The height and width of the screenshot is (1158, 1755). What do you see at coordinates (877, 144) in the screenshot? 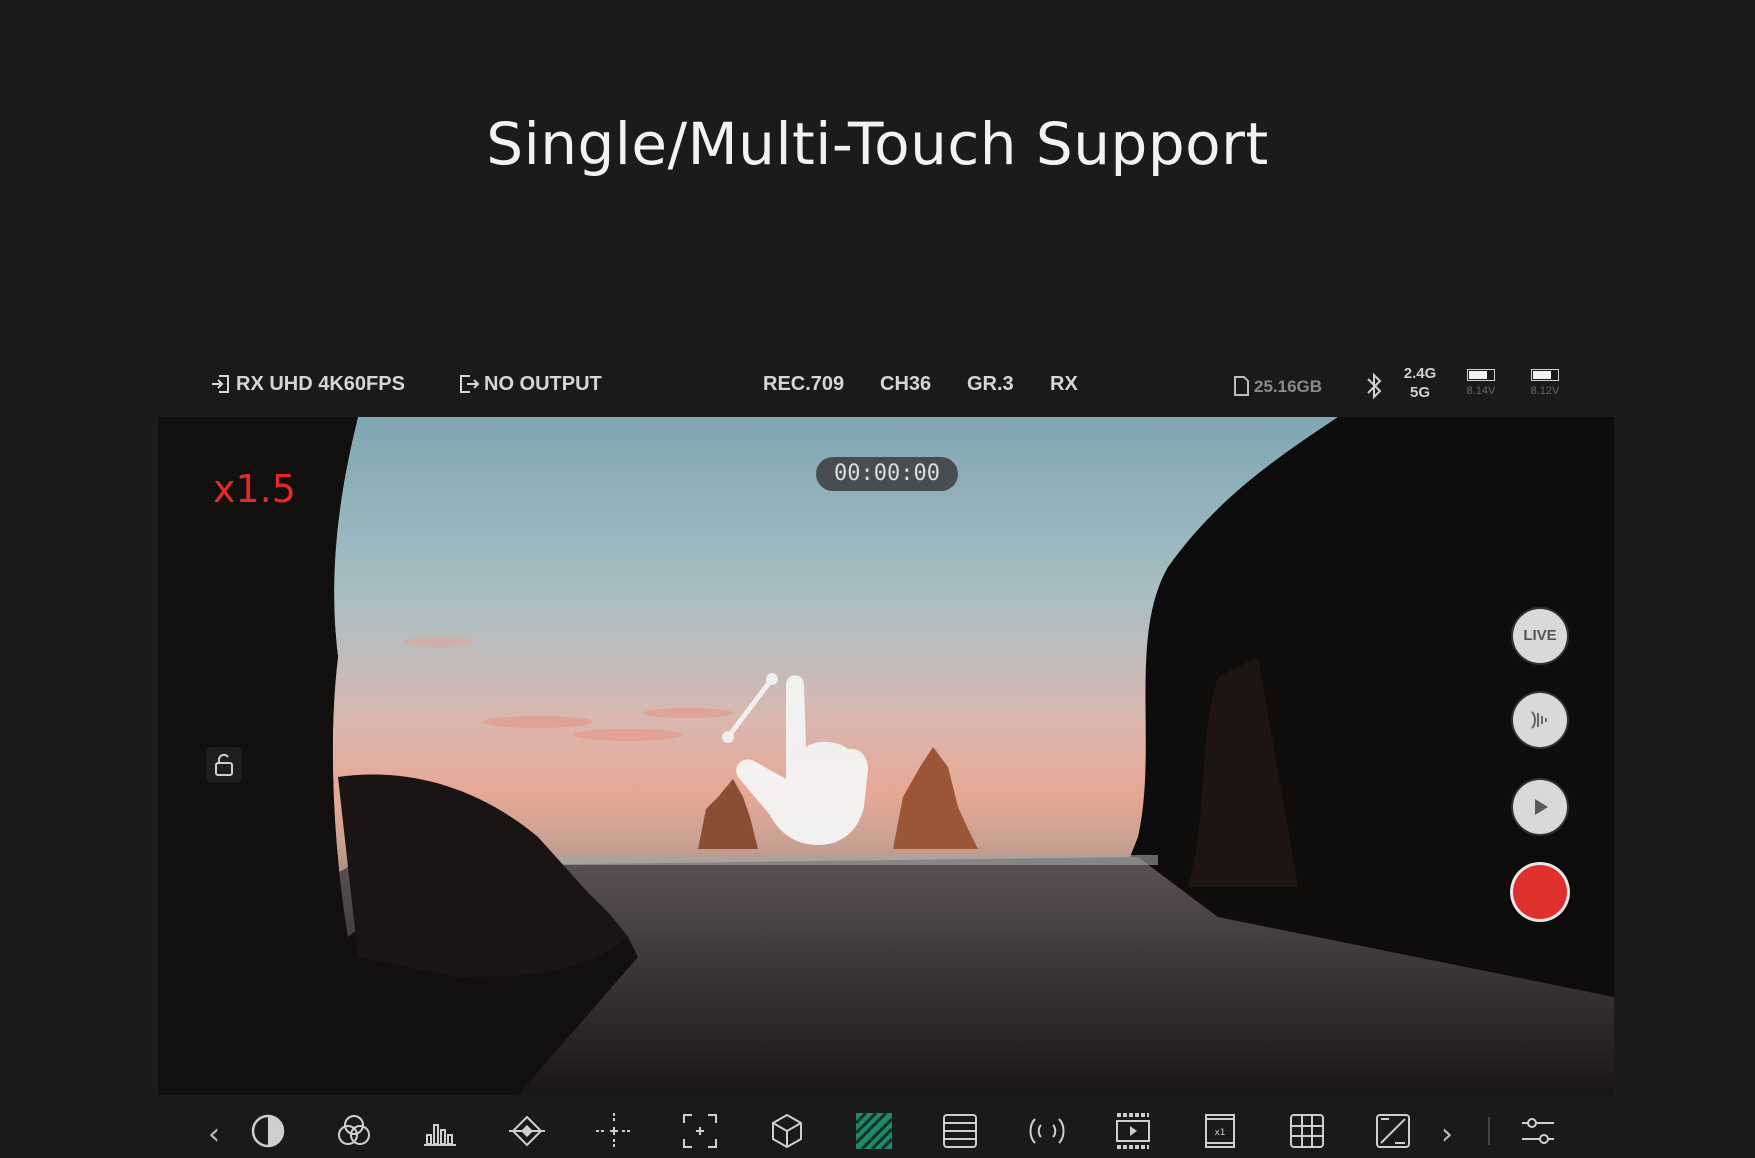
I see `page-headline: Single/Multi-Touch Support` at bounding box center [877, 144].